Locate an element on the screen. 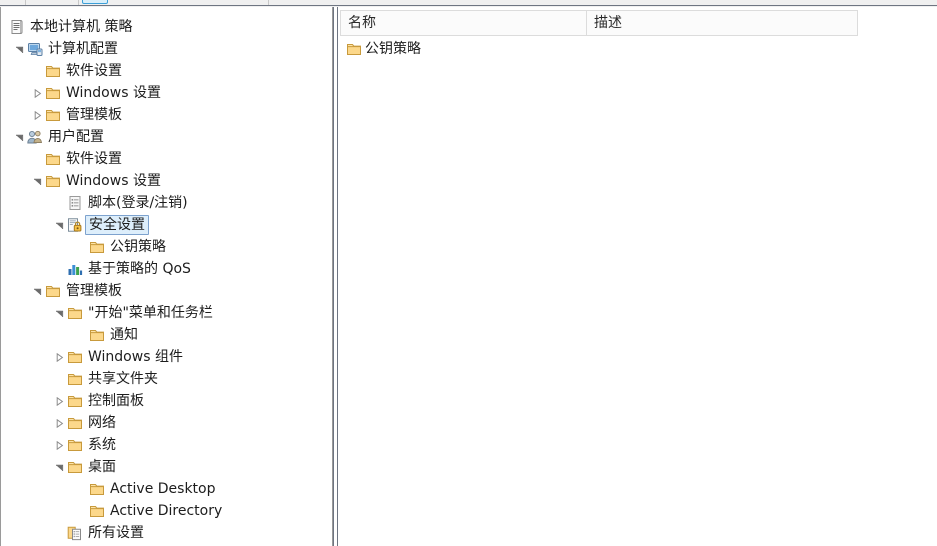  tree-item-label: Active Desktop is located at coordinates (163, 489).